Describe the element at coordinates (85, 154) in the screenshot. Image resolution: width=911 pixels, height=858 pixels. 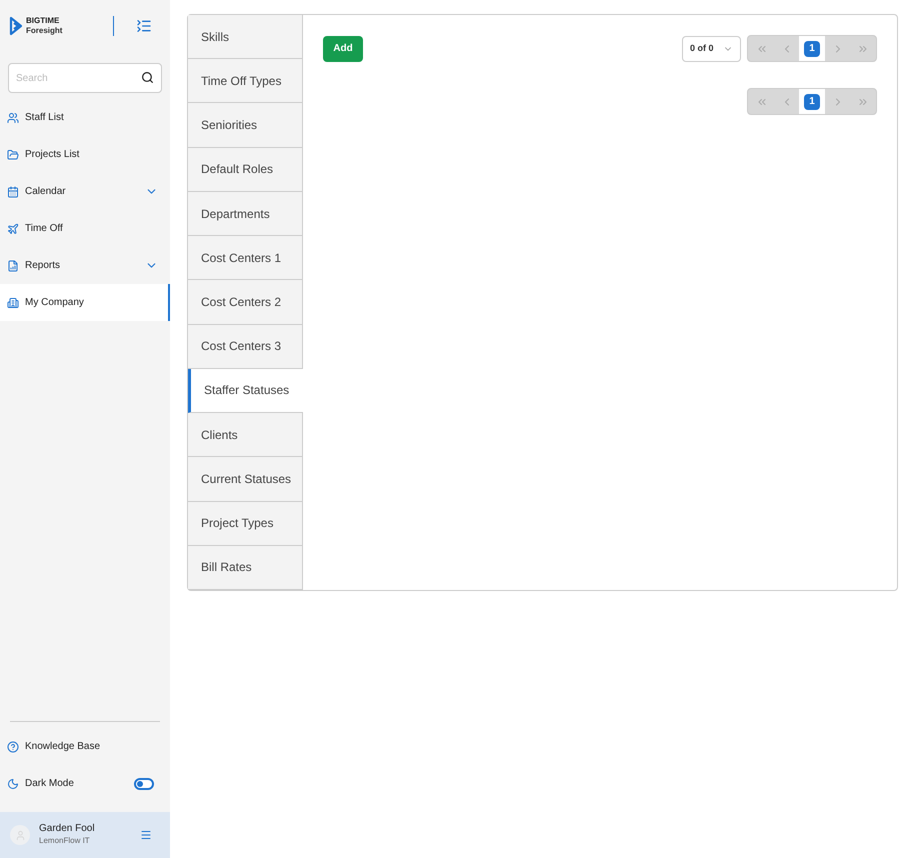
I see `nav-item: Projects List` at that location.